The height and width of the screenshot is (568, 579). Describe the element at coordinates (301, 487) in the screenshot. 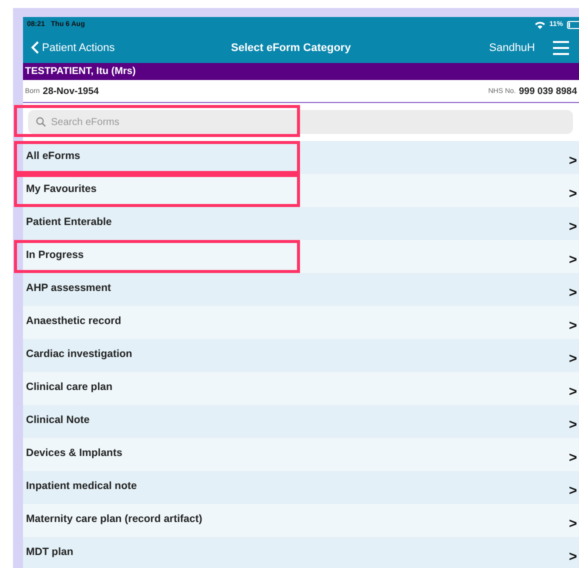

I see `category-row: Inpatient medical note >` at that location.